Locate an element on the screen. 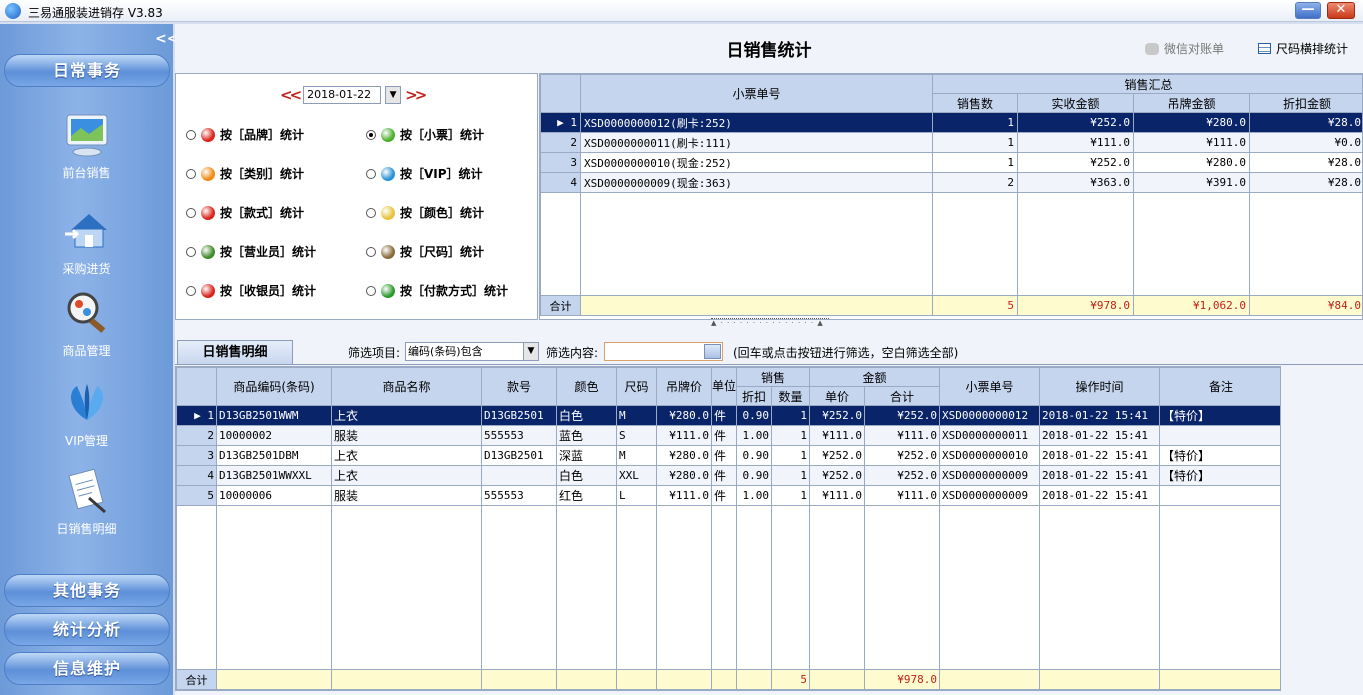 The height and width of the screenshot is (695, 1363). col-style-no: 款号 is located at coordinates (519, 386).